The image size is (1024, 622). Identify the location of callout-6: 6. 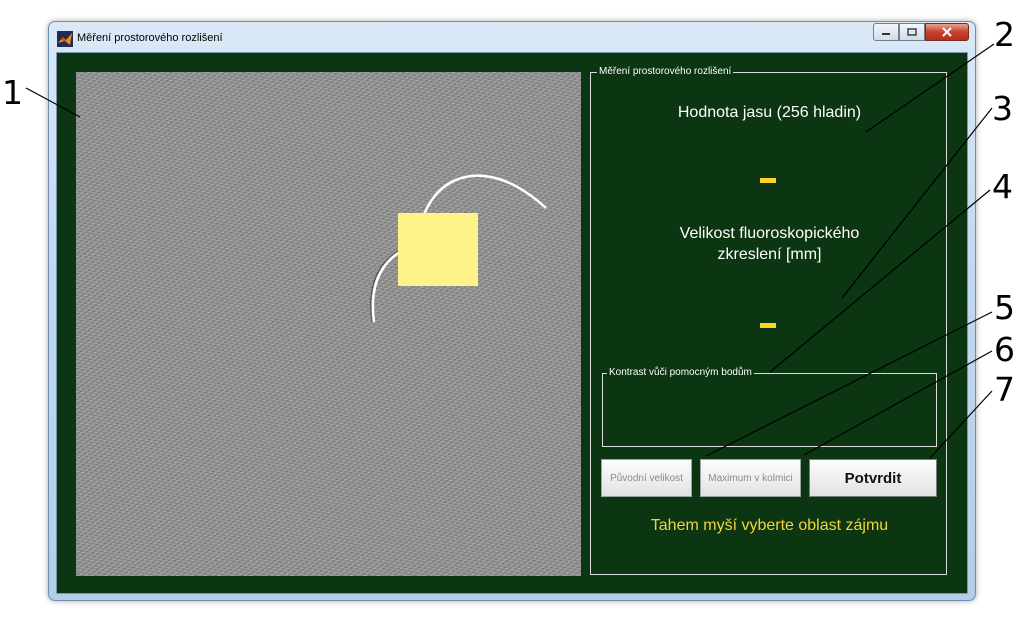
(1004, 349).